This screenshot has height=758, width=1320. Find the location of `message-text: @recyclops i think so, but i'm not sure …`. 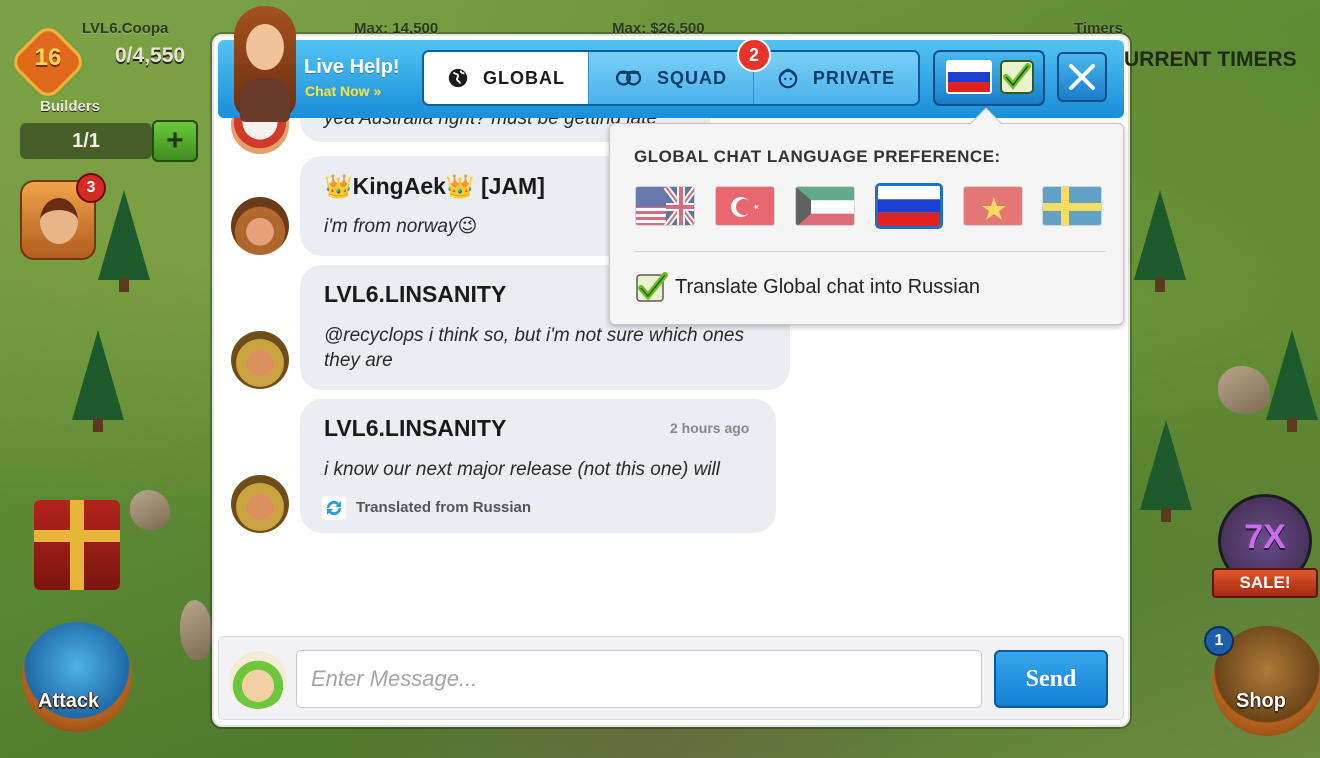

message-text: @recyclops i think so, but i'm not sure … is located at coordinates (534, 348).